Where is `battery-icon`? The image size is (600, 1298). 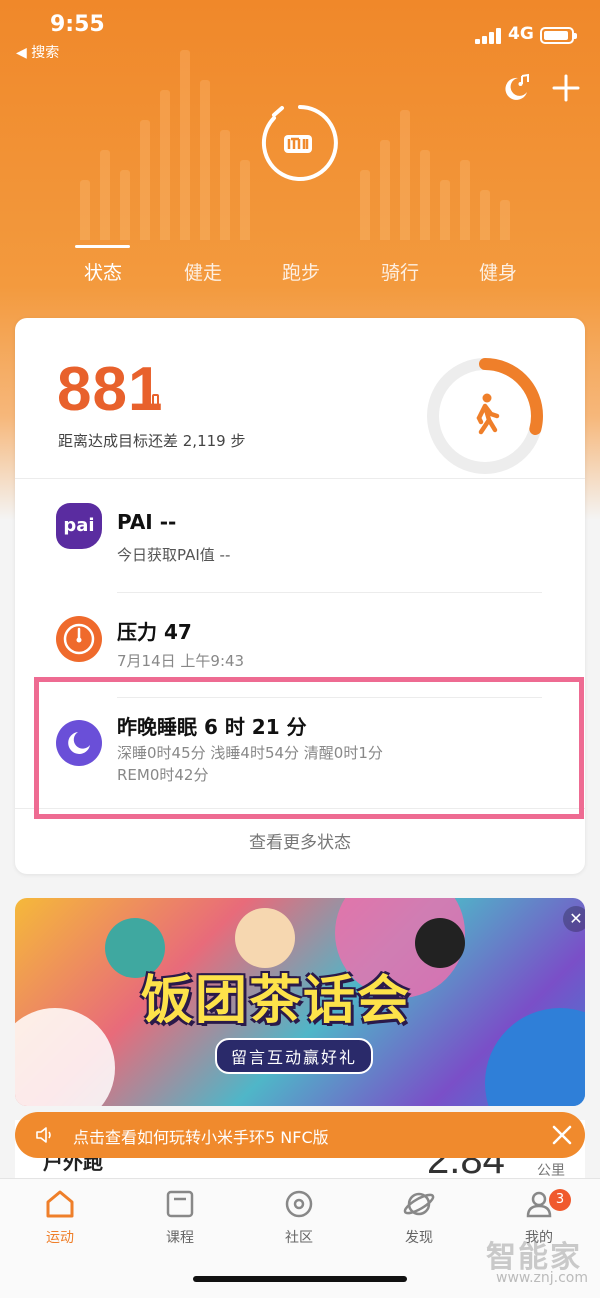 battery-icon is located at coordinates (558, 35).